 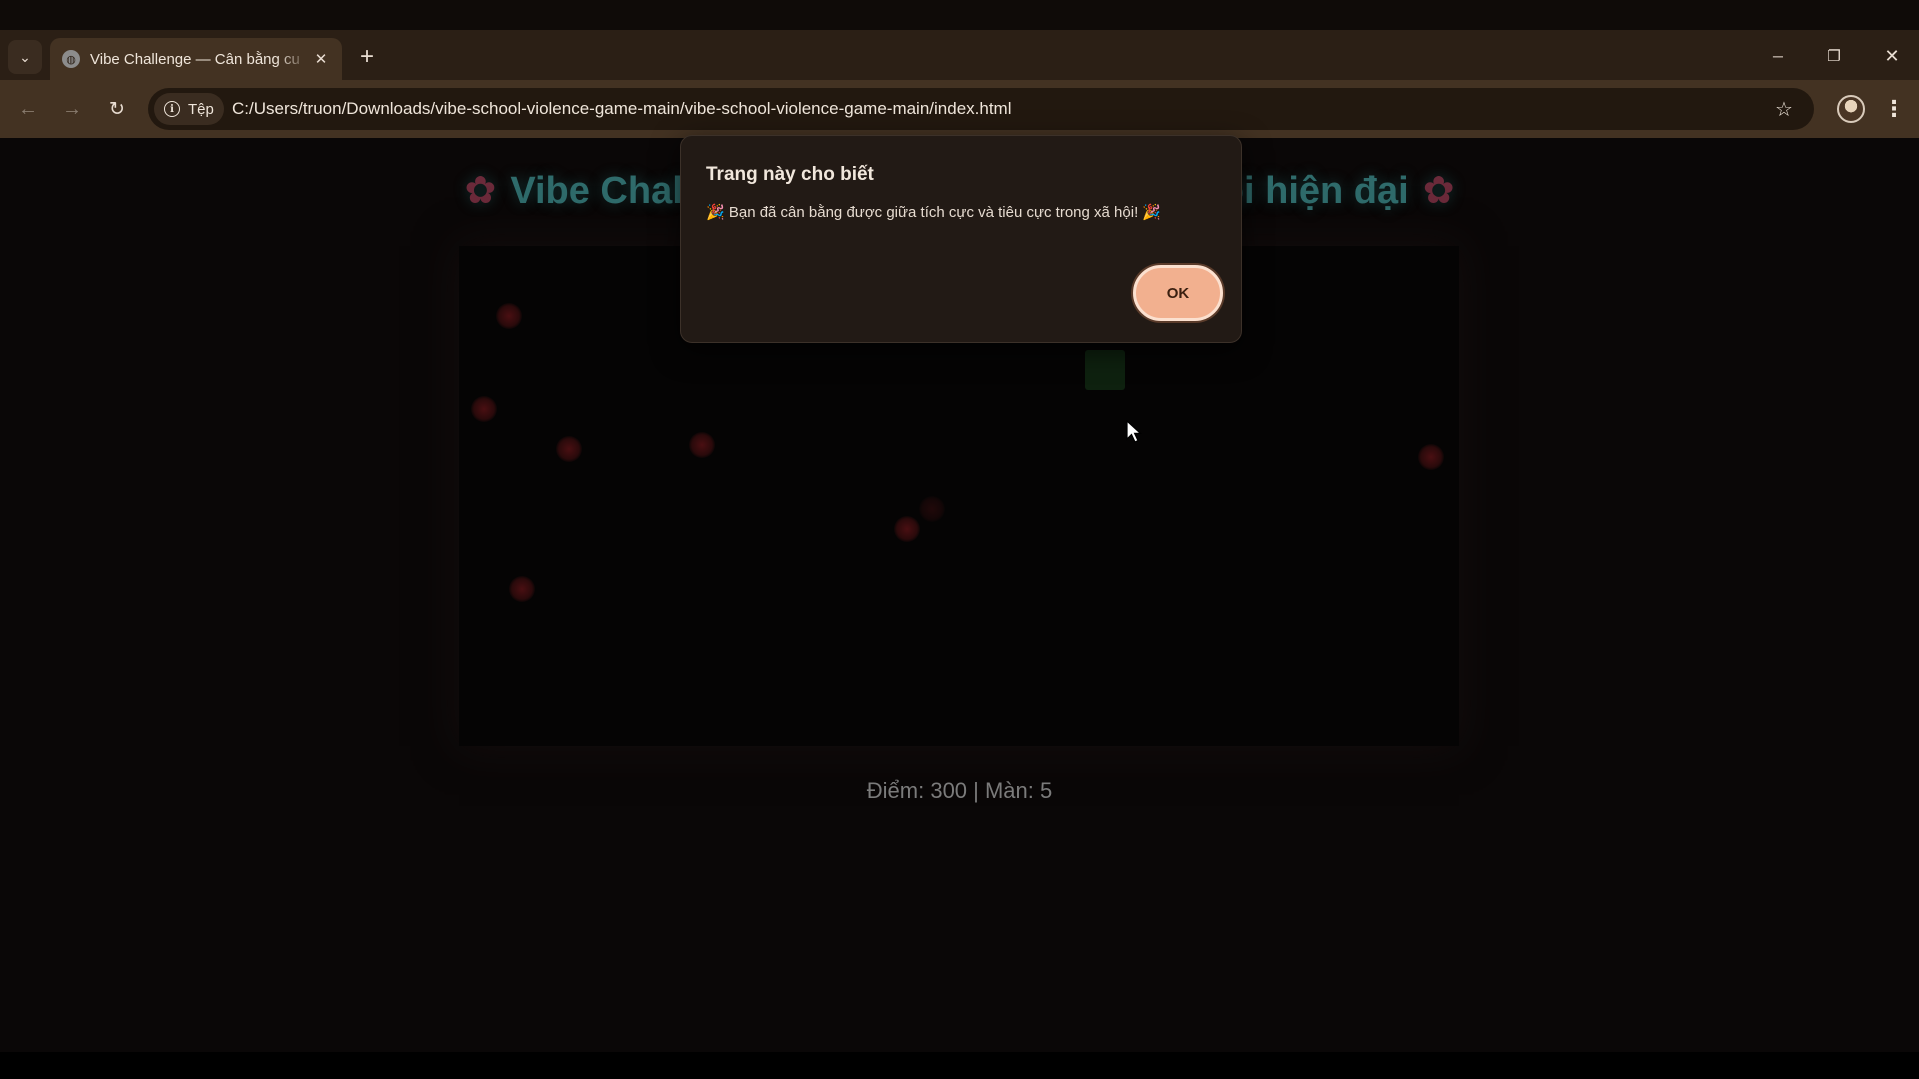 What do you see at coordinates (1105, 370) in the screenshot?
I see `player-square` at bounding box center [1105, 370].